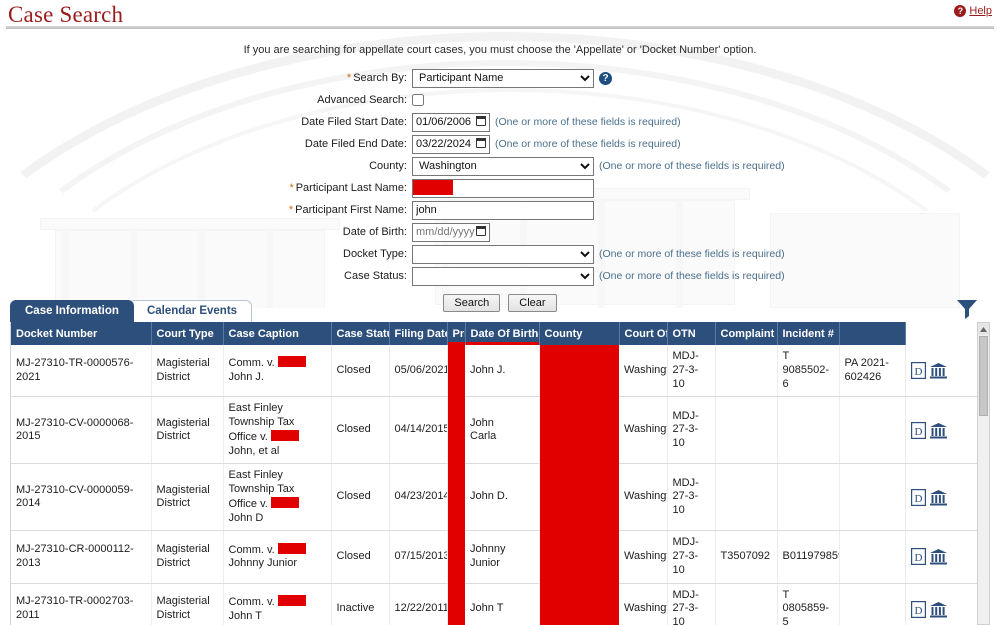 Image resolution: width=1000 pixels, height=625 pixels. Describe the element at coordinates (579, 333) in the screenshot. I see `column-header-county: County` at that location.